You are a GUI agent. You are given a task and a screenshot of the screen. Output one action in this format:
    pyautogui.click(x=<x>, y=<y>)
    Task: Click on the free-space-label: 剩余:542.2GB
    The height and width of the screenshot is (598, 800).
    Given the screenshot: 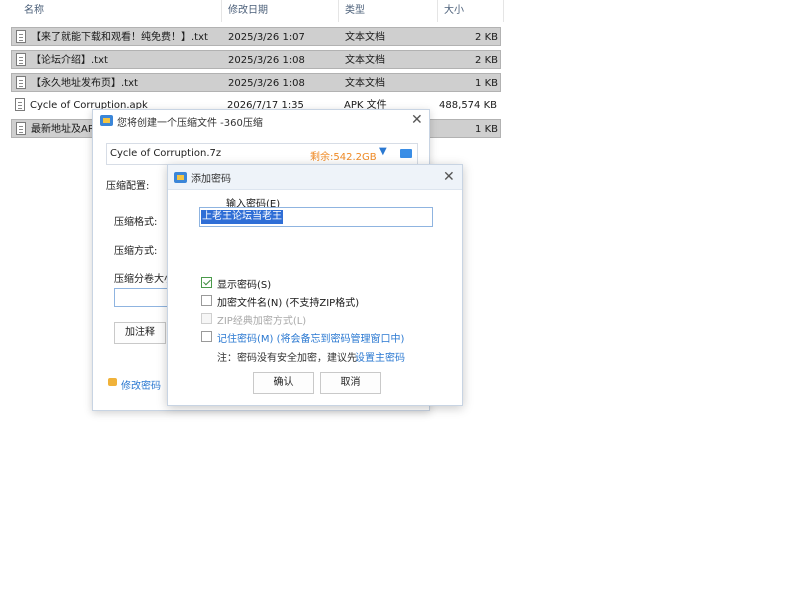 What is the action you would take?
    pyautogui.click(x=343, y=157)
    